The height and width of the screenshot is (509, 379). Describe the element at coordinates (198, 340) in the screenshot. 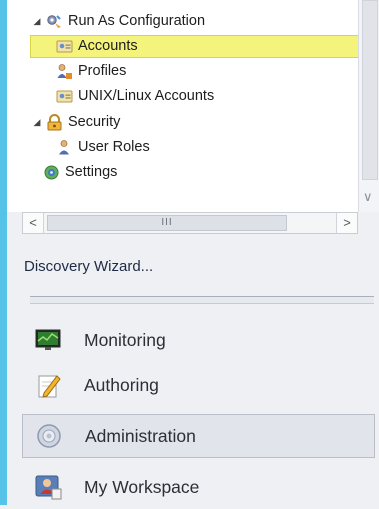

I see `nav-button-monitoring: Monitoring` at that location.